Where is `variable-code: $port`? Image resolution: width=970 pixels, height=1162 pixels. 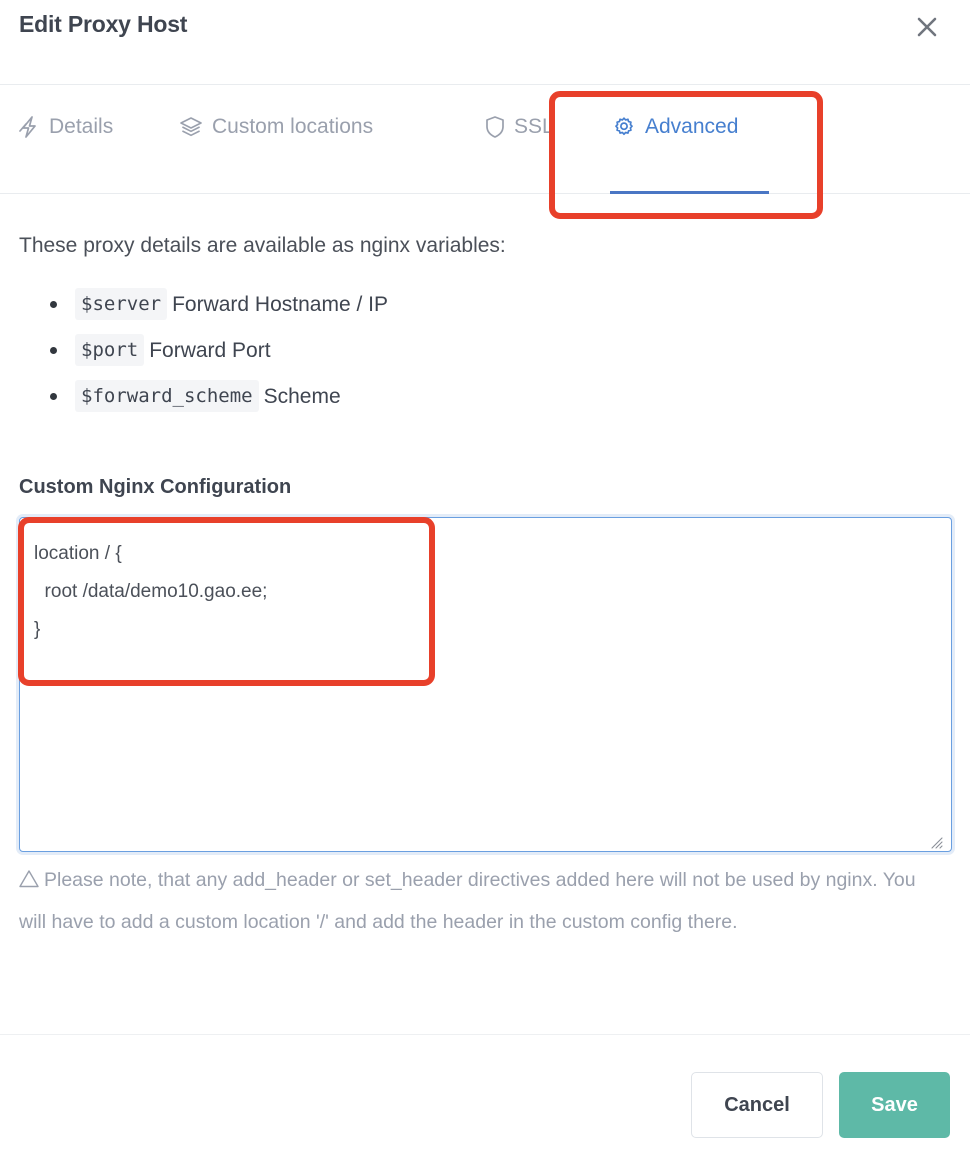 variable-code: $port is located at coordinates (110, 350).